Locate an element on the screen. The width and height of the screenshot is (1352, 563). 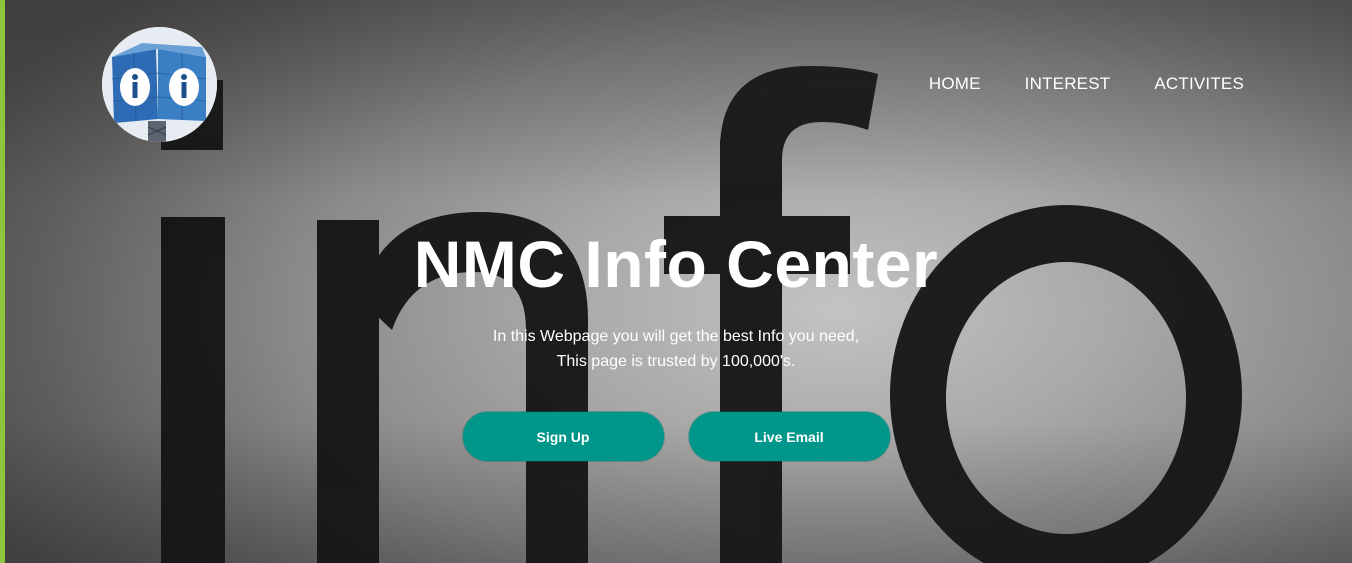
site-logo is located at coordinates (159, 84).